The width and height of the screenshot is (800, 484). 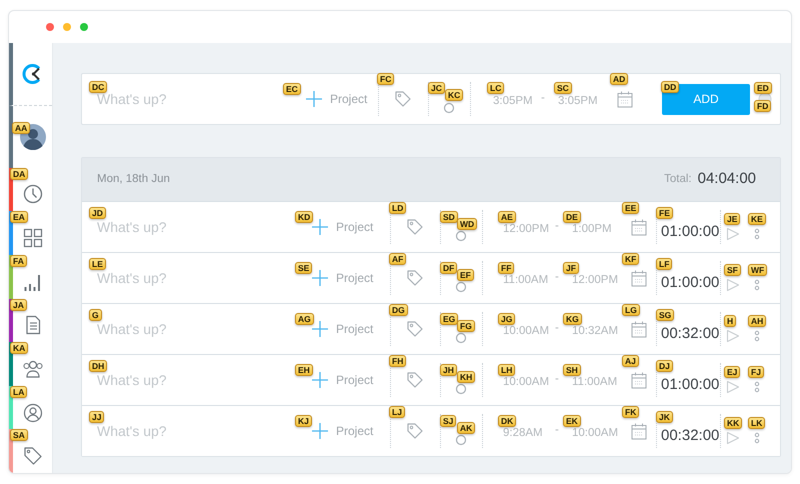 What do you see at coordinates (631, 259) in the screenshot?
I see `hint-label: KF` at bounding box center [631, 259].